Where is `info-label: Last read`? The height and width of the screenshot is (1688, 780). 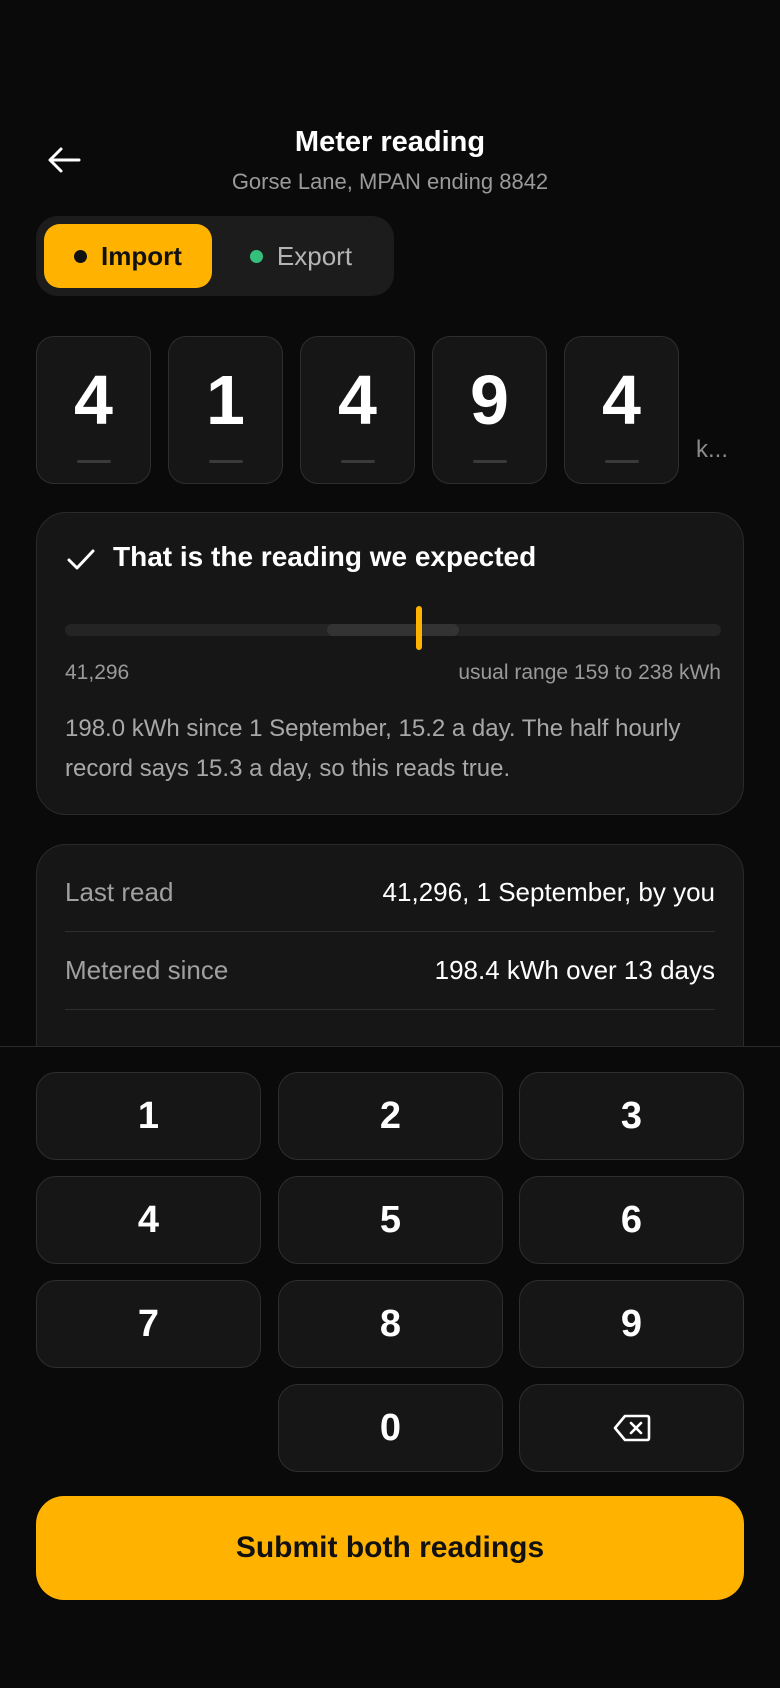 info-label: Last read is located at coordinates (119, 892).